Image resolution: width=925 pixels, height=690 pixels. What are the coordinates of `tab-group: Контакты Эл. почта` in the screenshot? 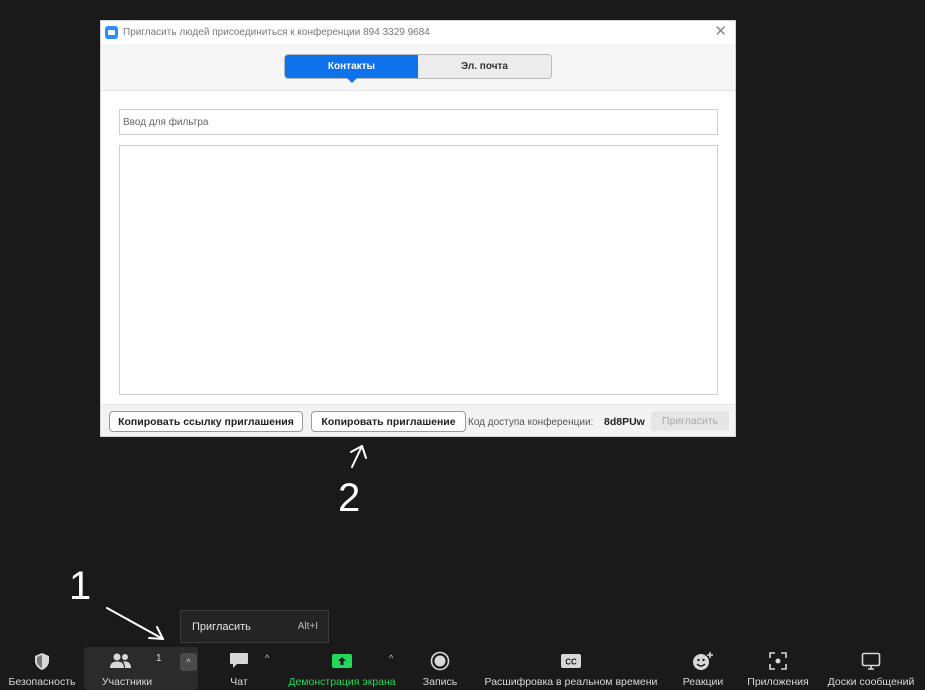 It's located at (418, 68).